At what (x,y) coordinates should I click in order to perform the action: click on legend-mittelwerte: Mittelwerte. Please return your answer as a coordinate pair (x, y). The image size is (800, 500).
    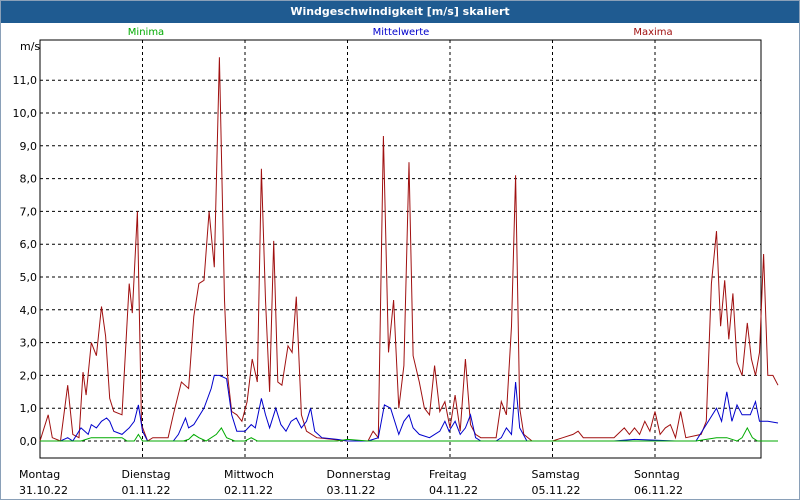
    Looking at the image, I should click on (401, 32).